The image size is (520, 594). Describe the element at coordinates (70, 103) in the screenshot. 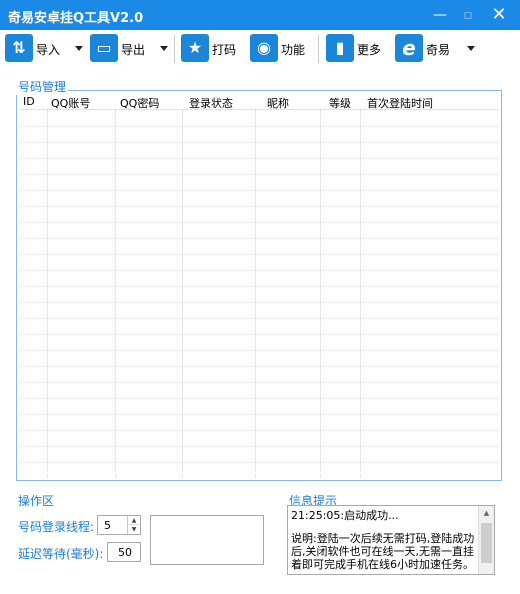

I see `column-qq-account: QQ账号` at that location.